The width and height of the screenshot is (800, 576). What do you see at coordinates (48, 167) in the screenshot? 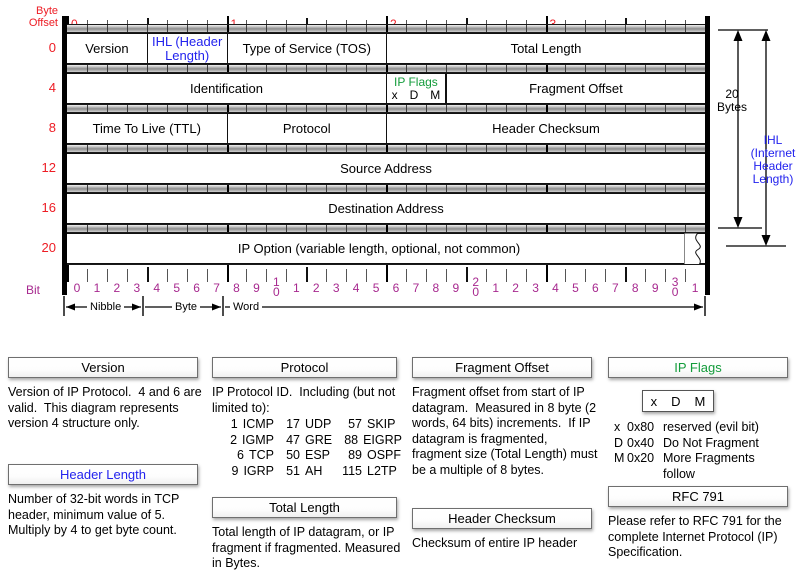
I see `byte-offset-12: 12` at bounding box center [48, 167].